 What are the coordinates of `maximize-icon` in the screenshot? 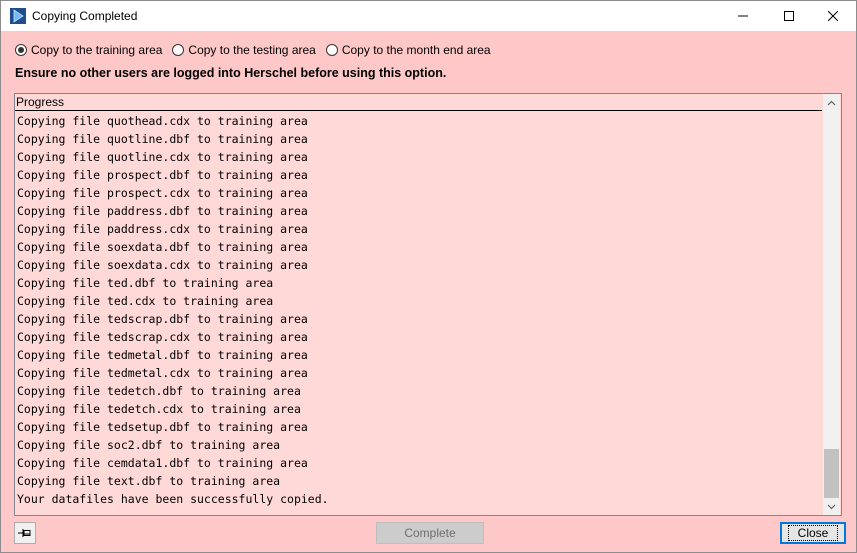 It's located at (789, 16).